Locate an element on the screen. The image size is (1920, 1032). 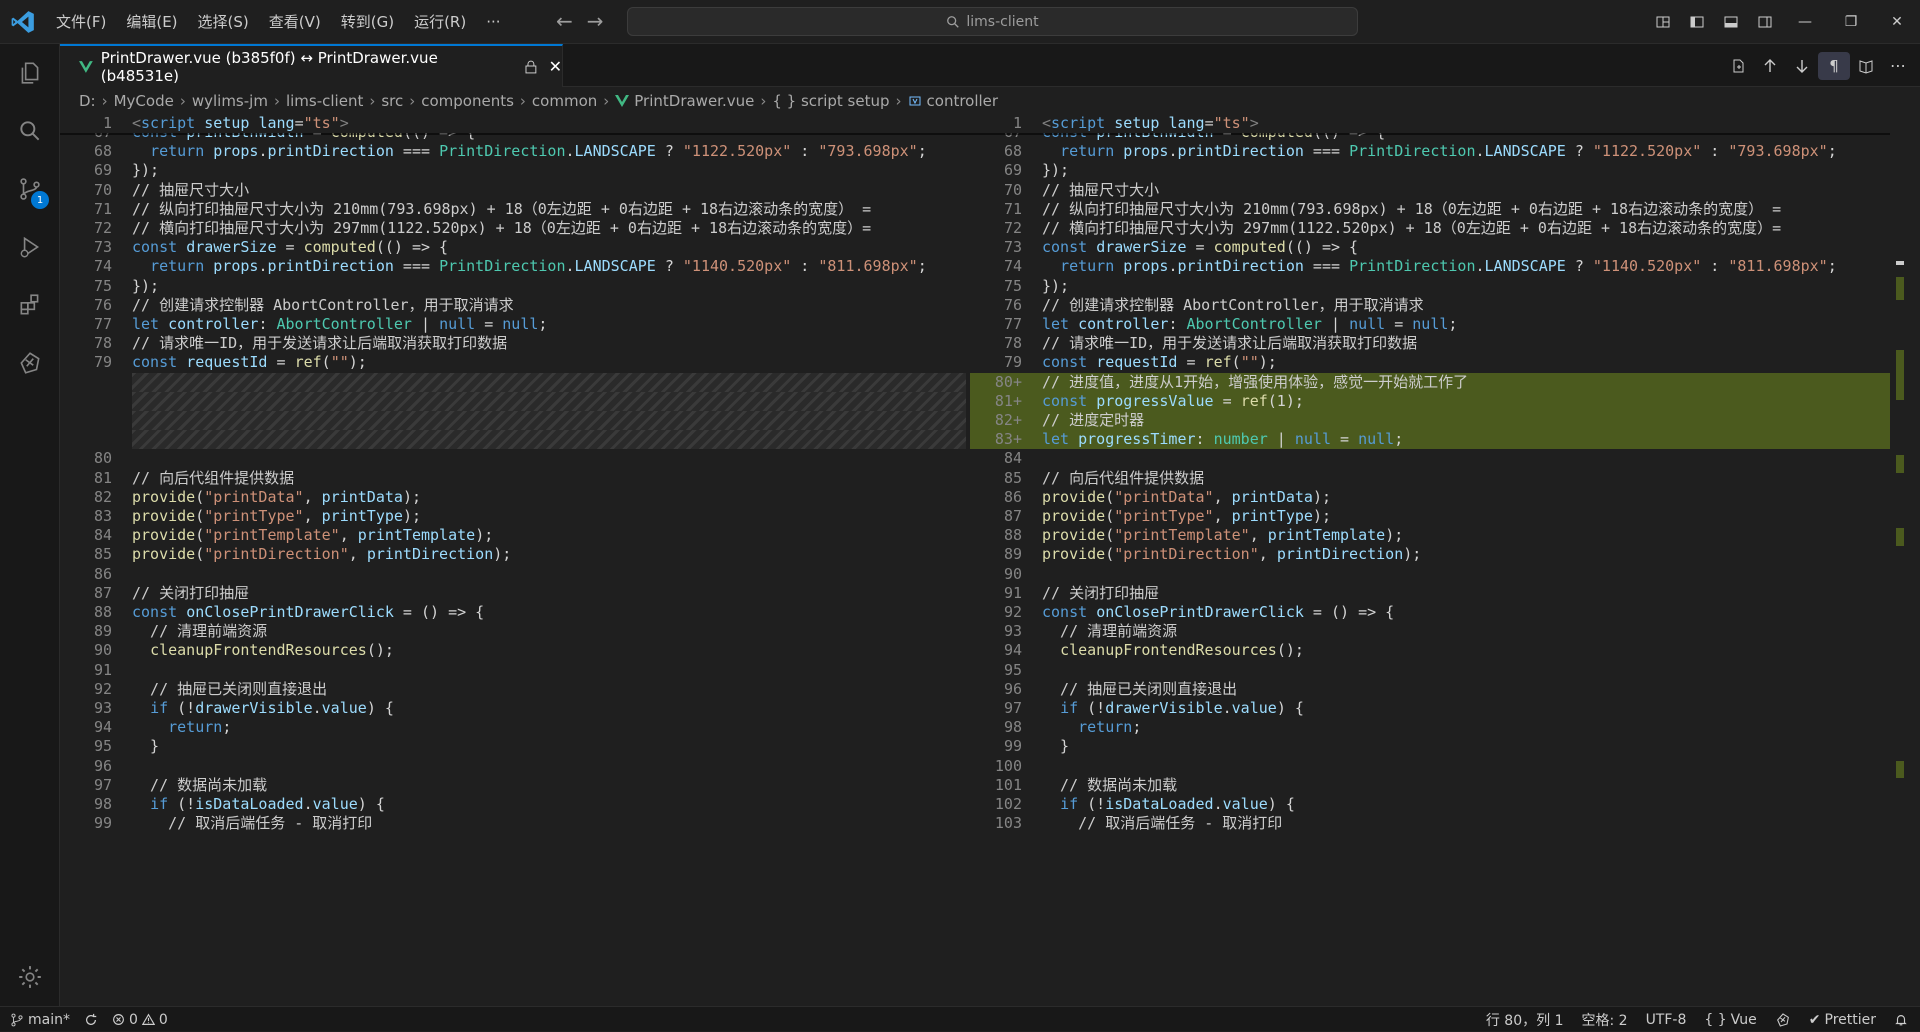
copilot-icon is located at coordinates (1783, 1020).